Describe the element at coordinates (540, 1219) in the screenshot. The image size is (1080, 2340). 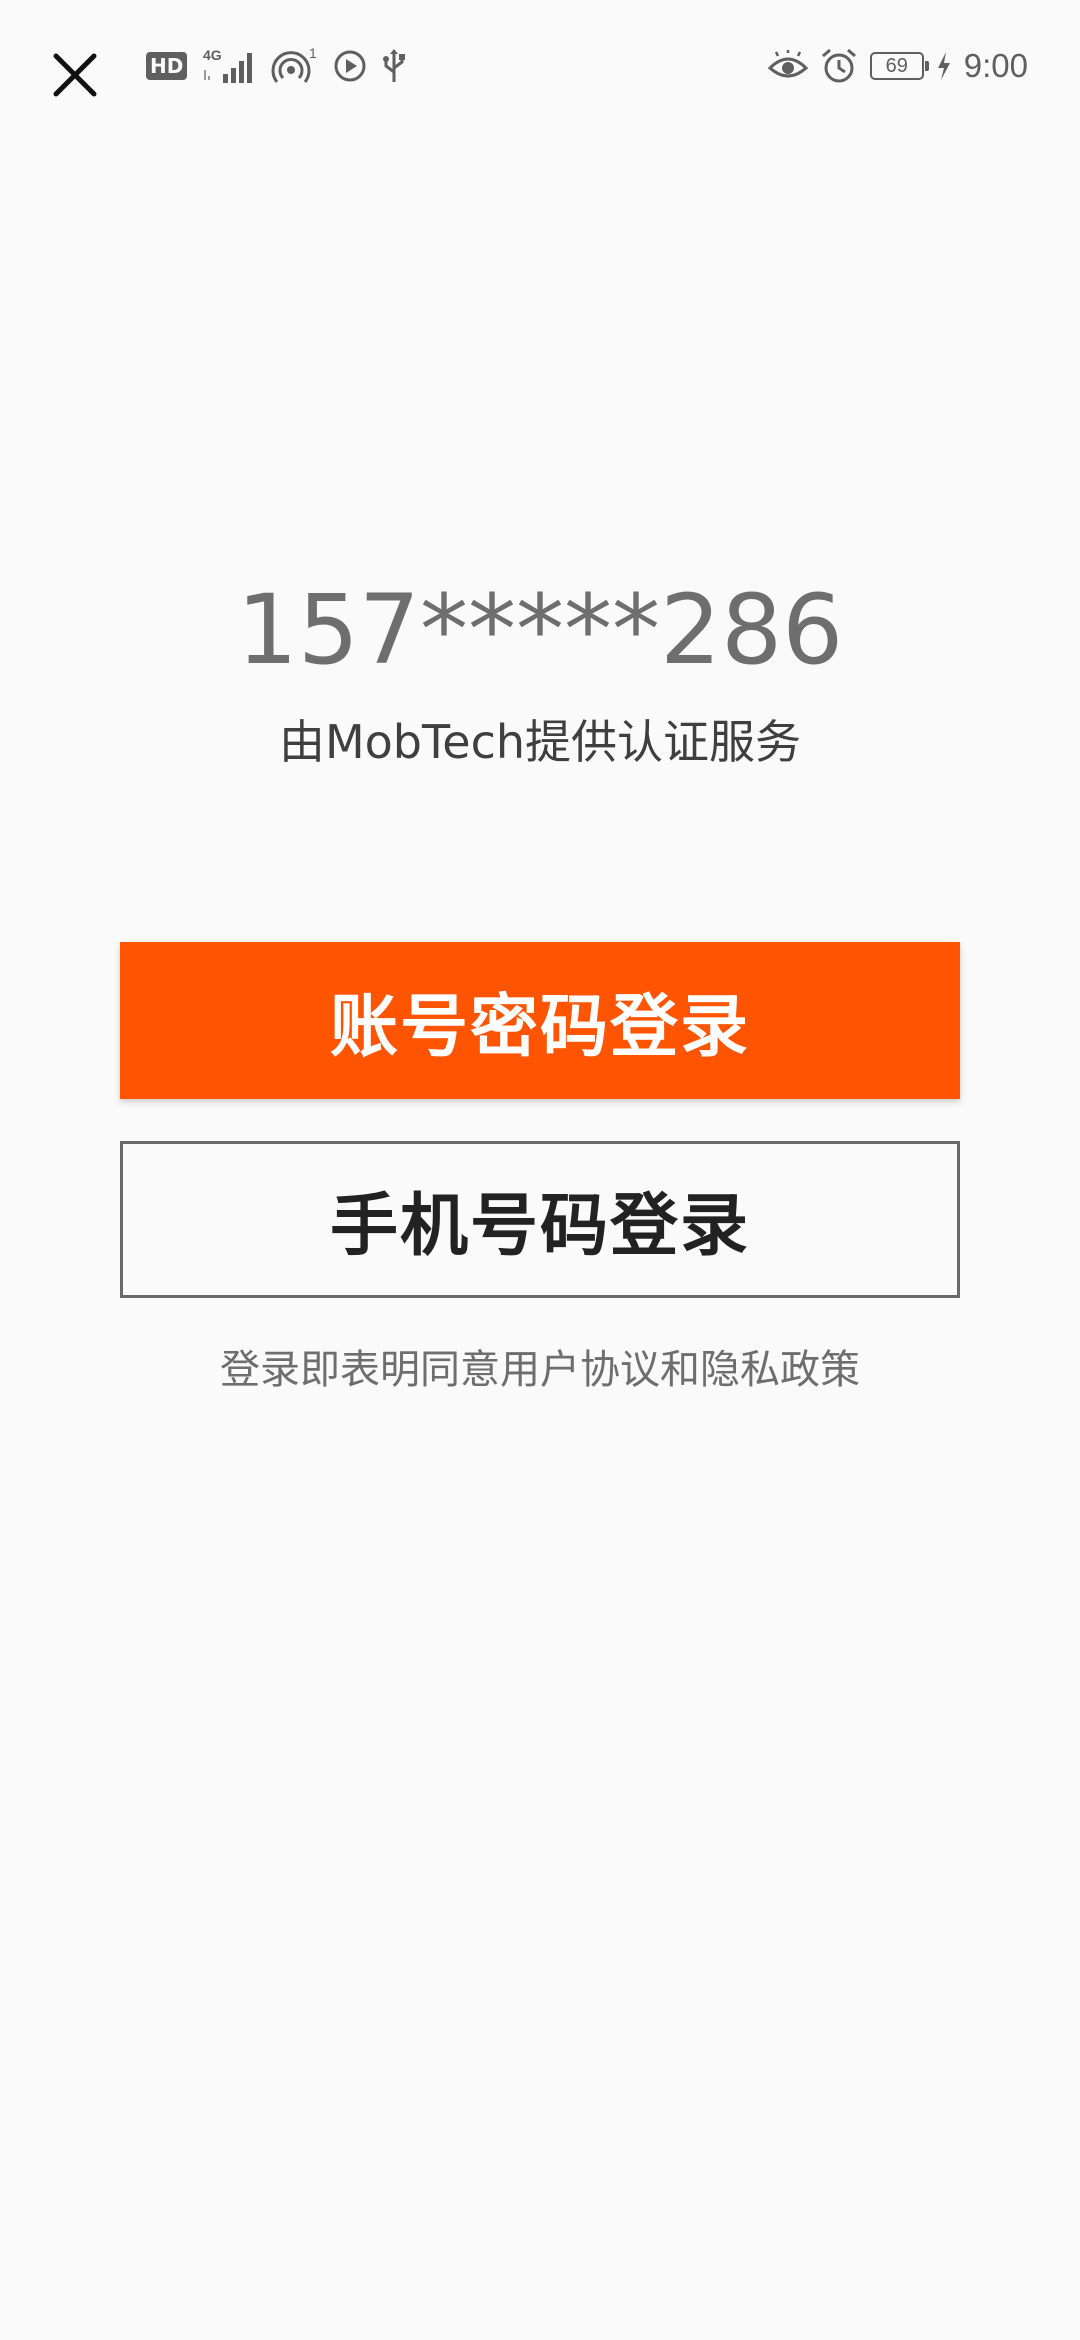
I see `phone-login-button: 手机号码登录` at that location.